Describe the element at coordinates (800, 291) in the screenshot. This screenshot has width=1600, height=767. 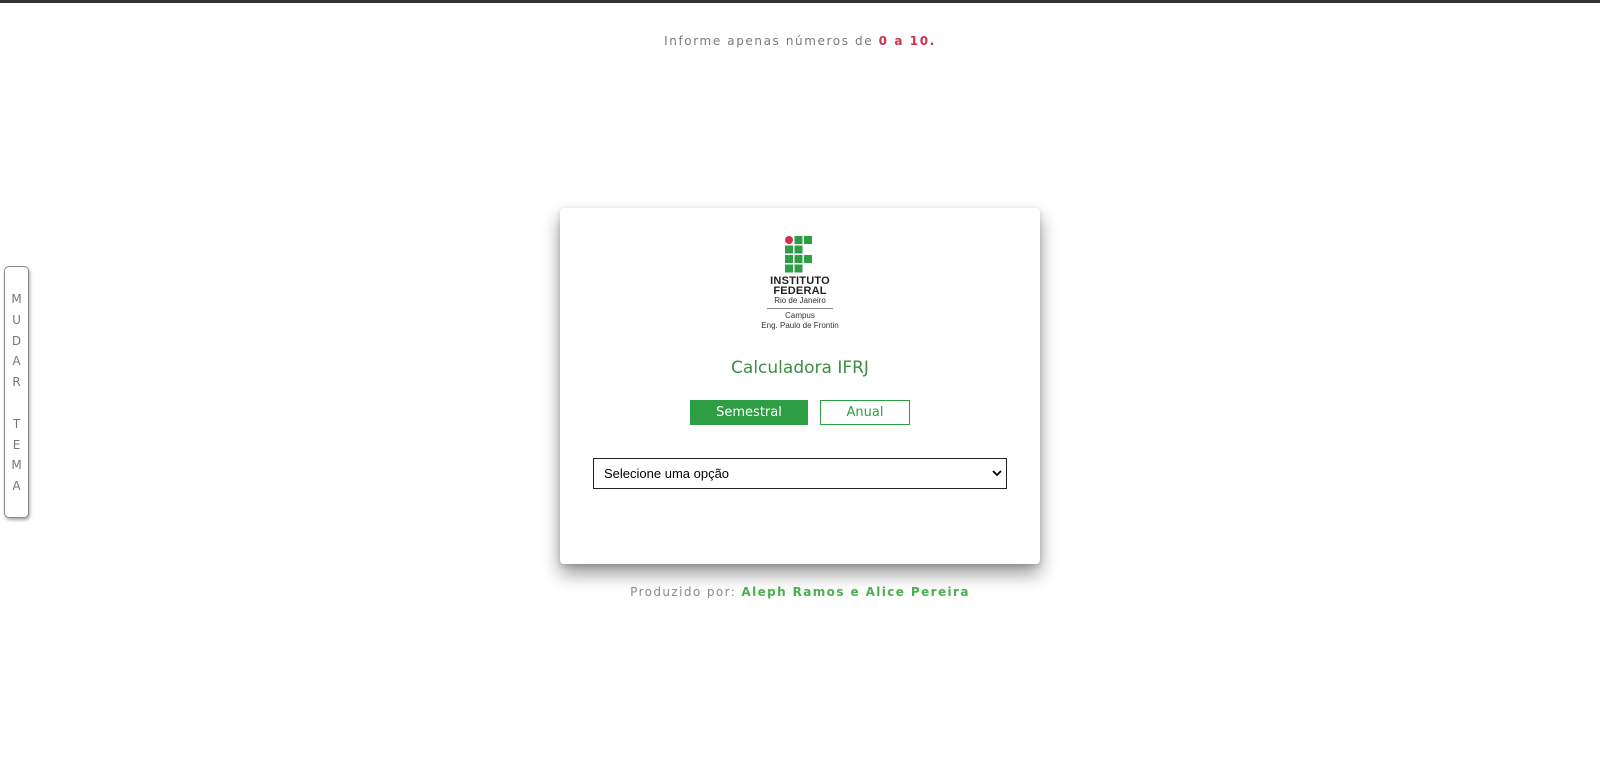
I see `logo-line-federal: FEDERAL` at that location.